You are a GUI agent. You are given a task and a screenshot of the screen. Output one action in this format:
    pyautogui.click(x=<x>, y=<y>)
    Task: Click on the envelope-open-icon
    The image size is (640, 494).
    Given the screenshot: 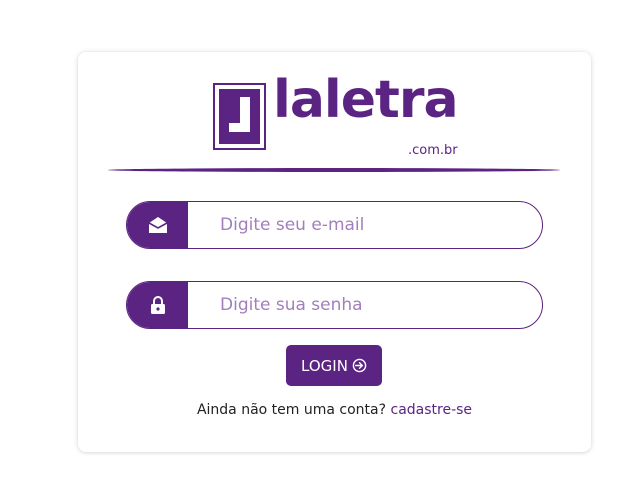 What is the action you would take?
    pyautogui.click(x=157, y=225)
    